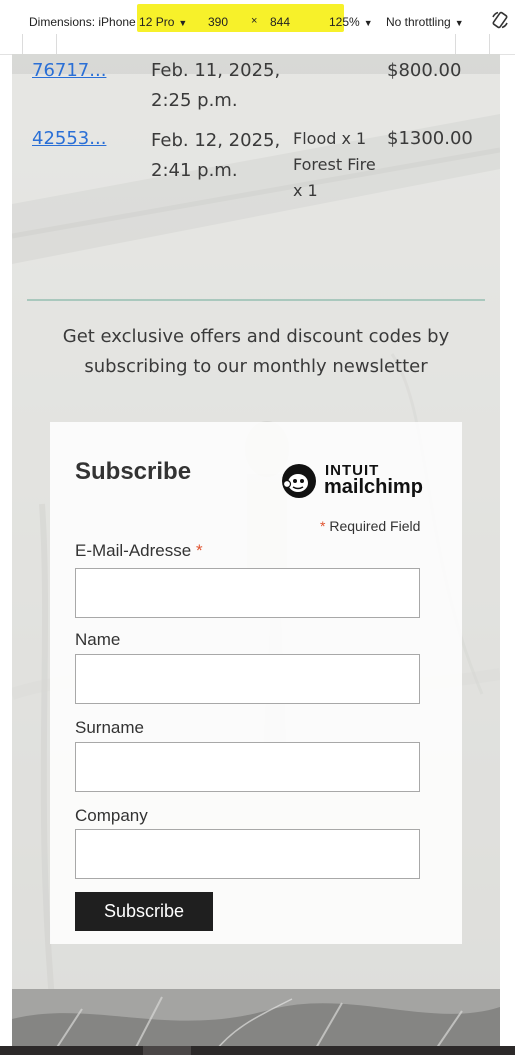 The image size is (515, 1055). Describe the element at coordinates (133, 471) in the screenshot. I see `form-title: Subscribe` at that location.